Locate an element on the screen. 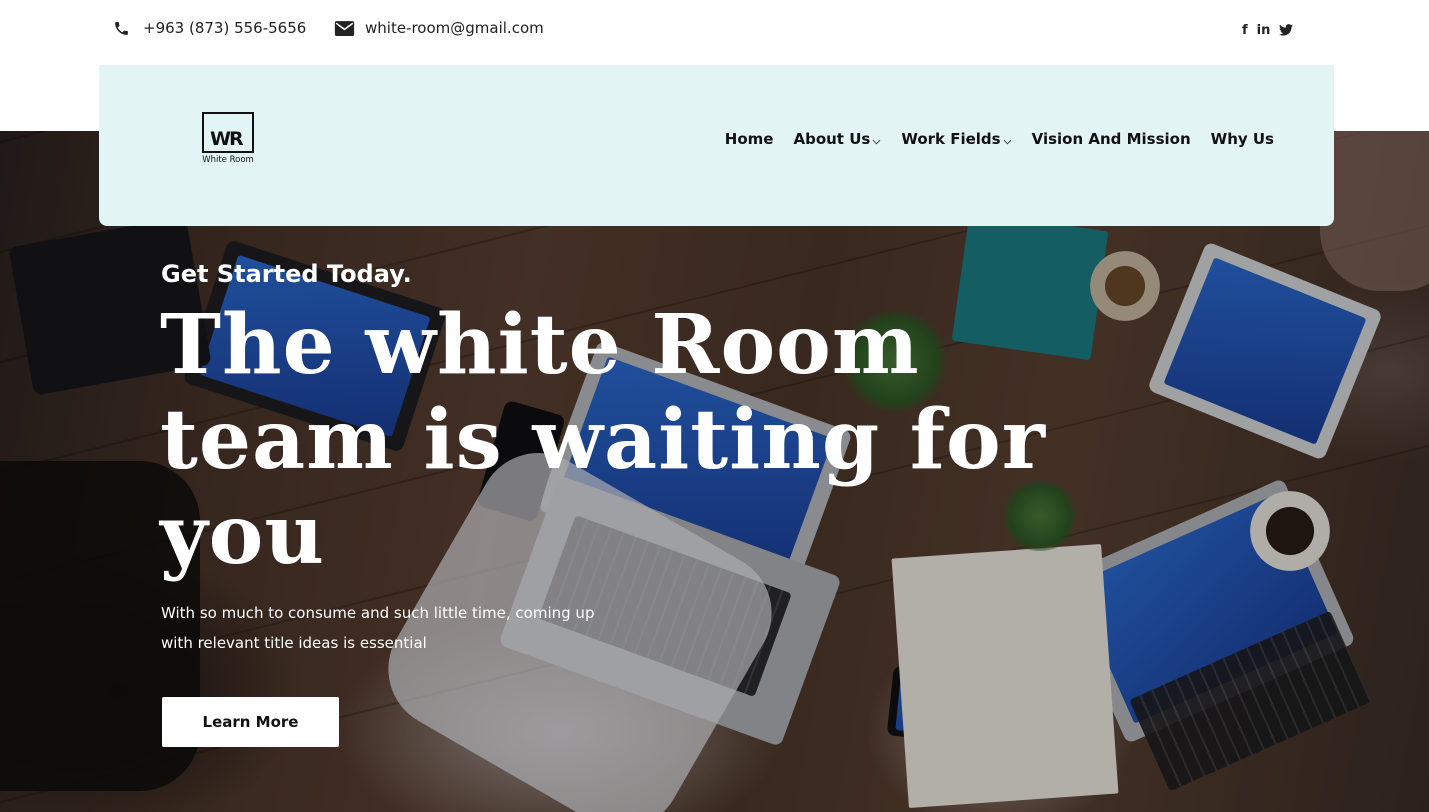 The width and height of the screenshot is (1429, 812). phone-contact: +963 (873) 556-5656 is located at coordinates (209, 28).